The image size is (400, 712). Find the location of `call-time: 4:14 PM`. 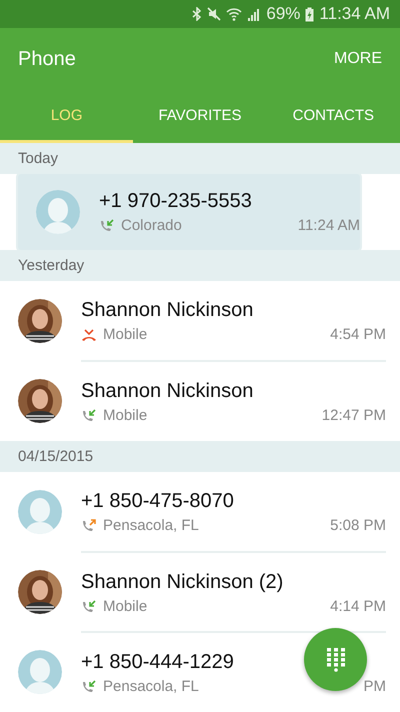

call-time: 4:14 PM is located at coordinates (358, 606).